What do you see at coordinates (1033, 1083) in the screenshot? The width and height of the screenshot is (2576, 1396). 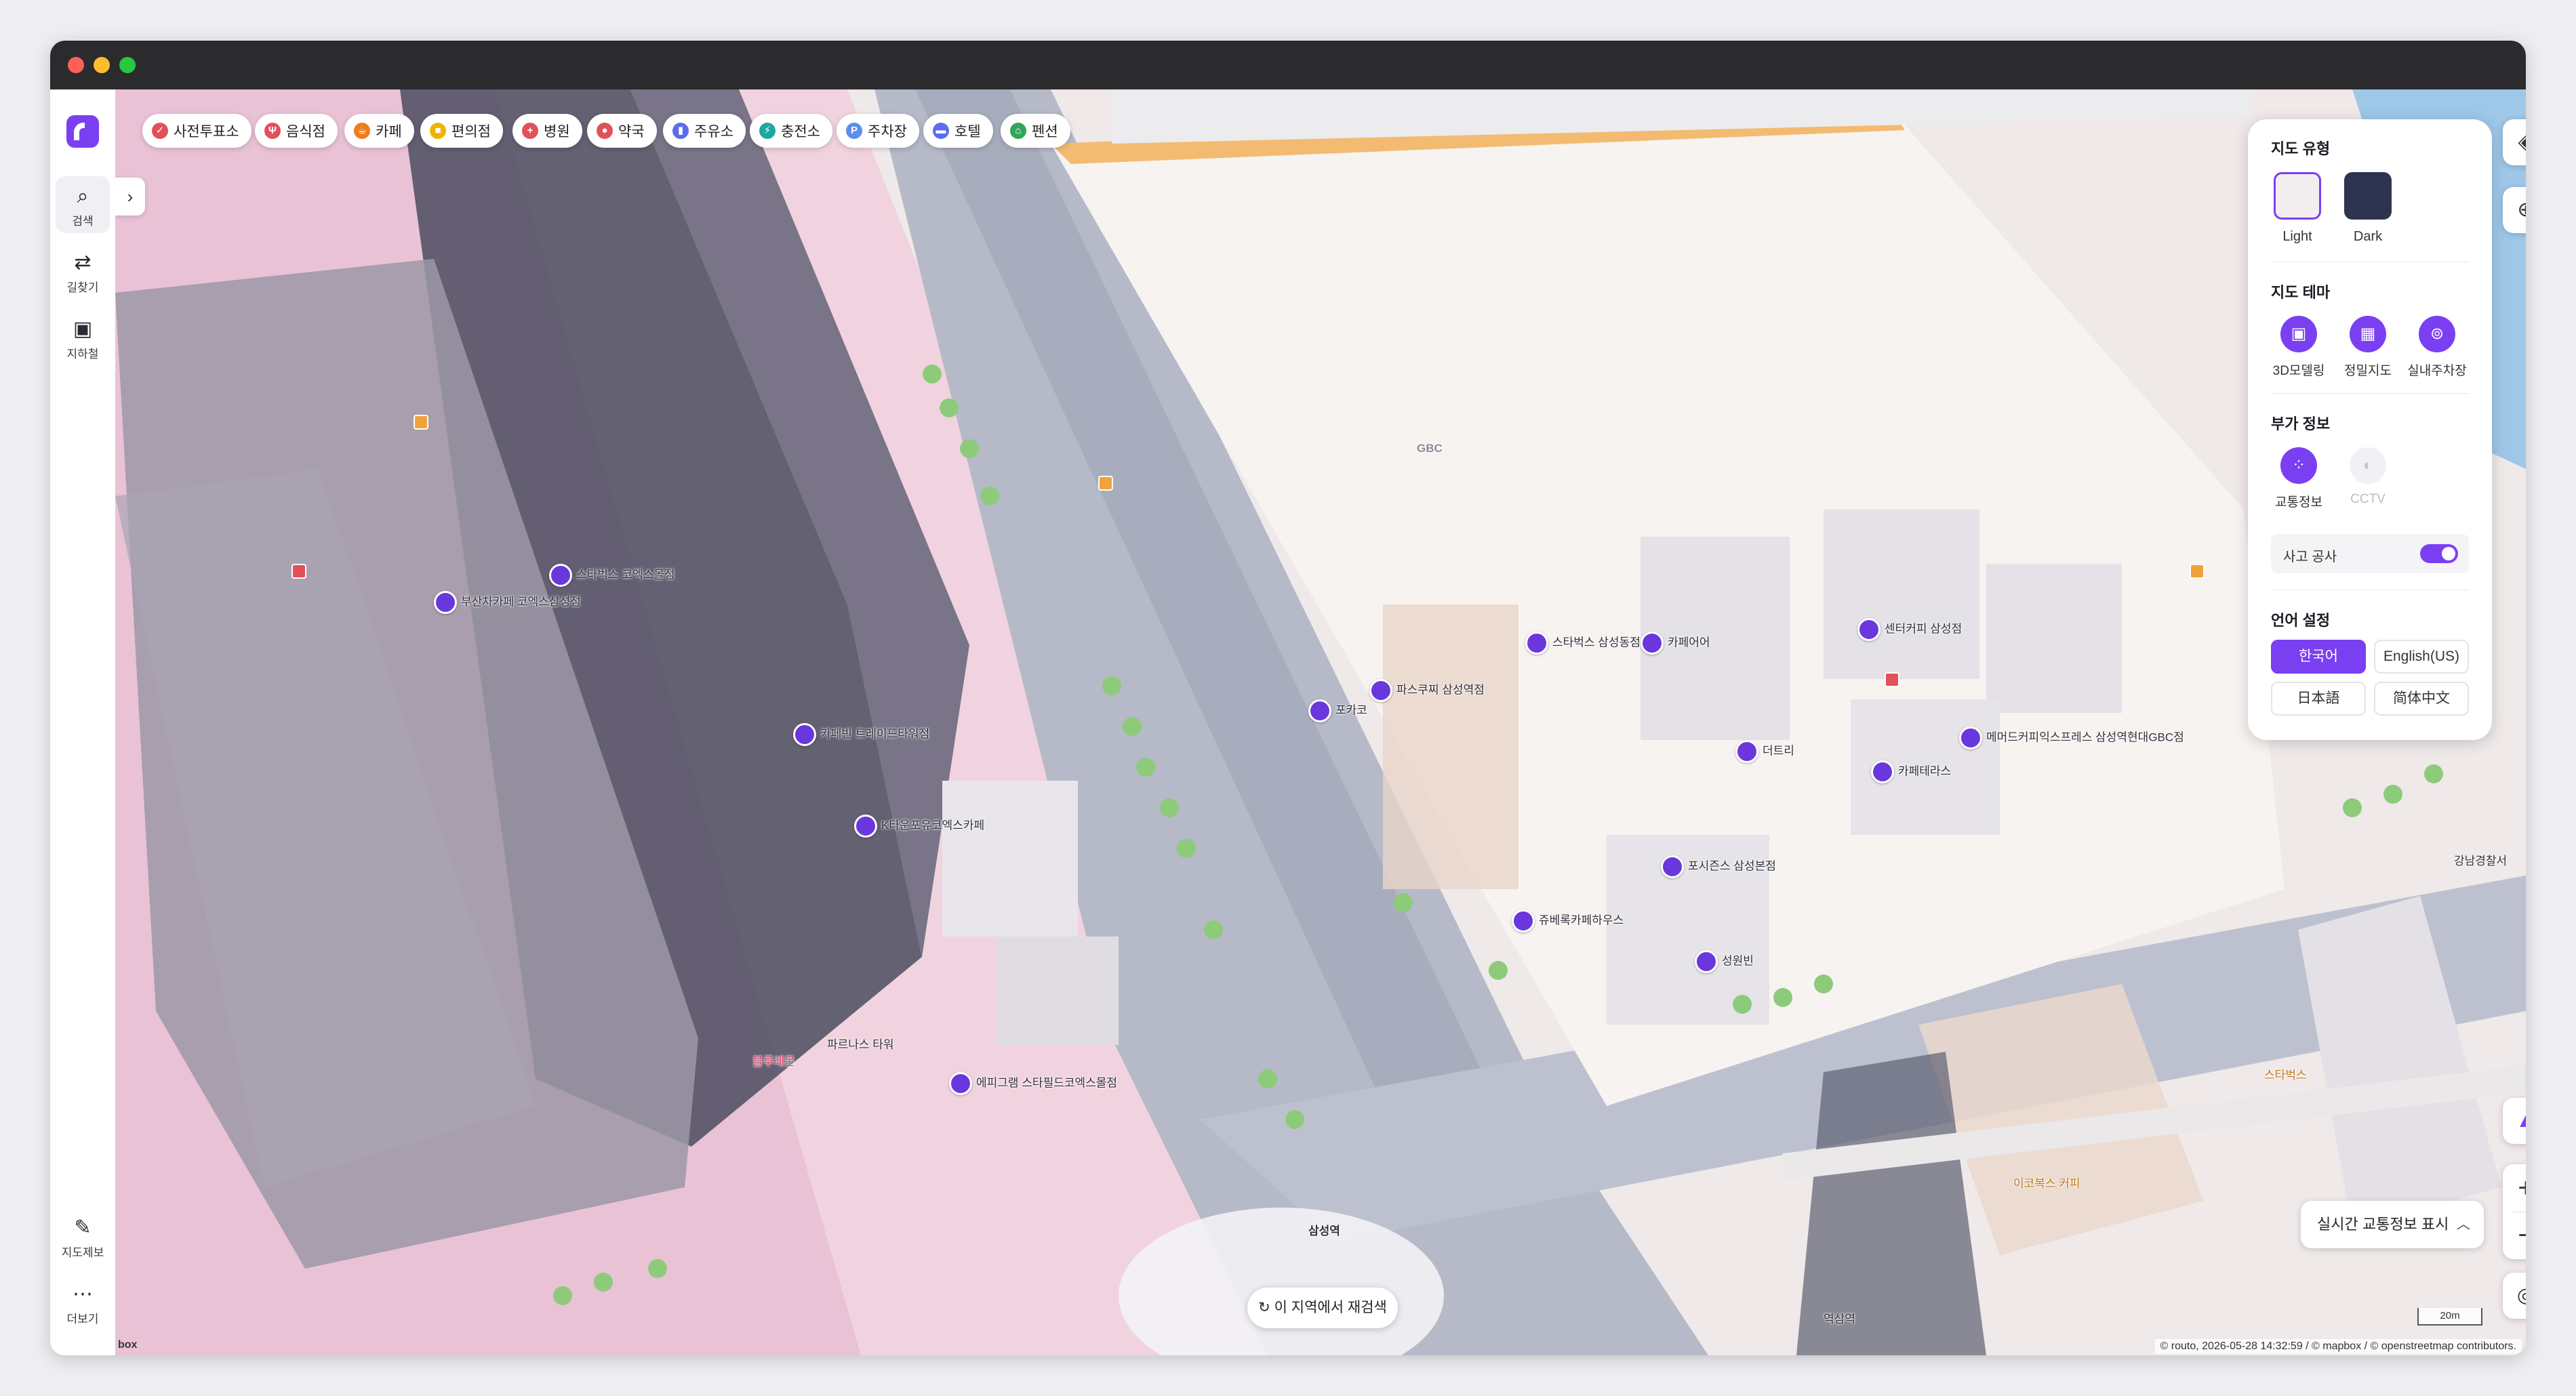 I see `map-poi: 에피그램 스타필드코엑스몰점` at bounding box center [1033, 1083].